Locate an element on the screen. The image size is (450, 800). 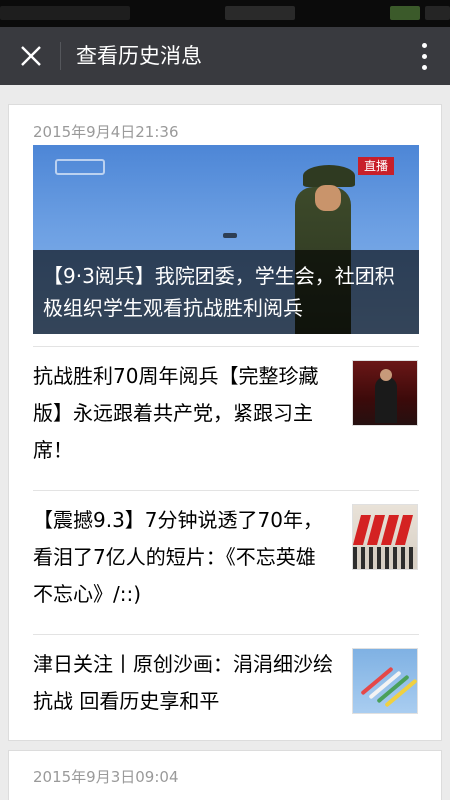
tv-logo-icon is located at coordinates (80, 167).